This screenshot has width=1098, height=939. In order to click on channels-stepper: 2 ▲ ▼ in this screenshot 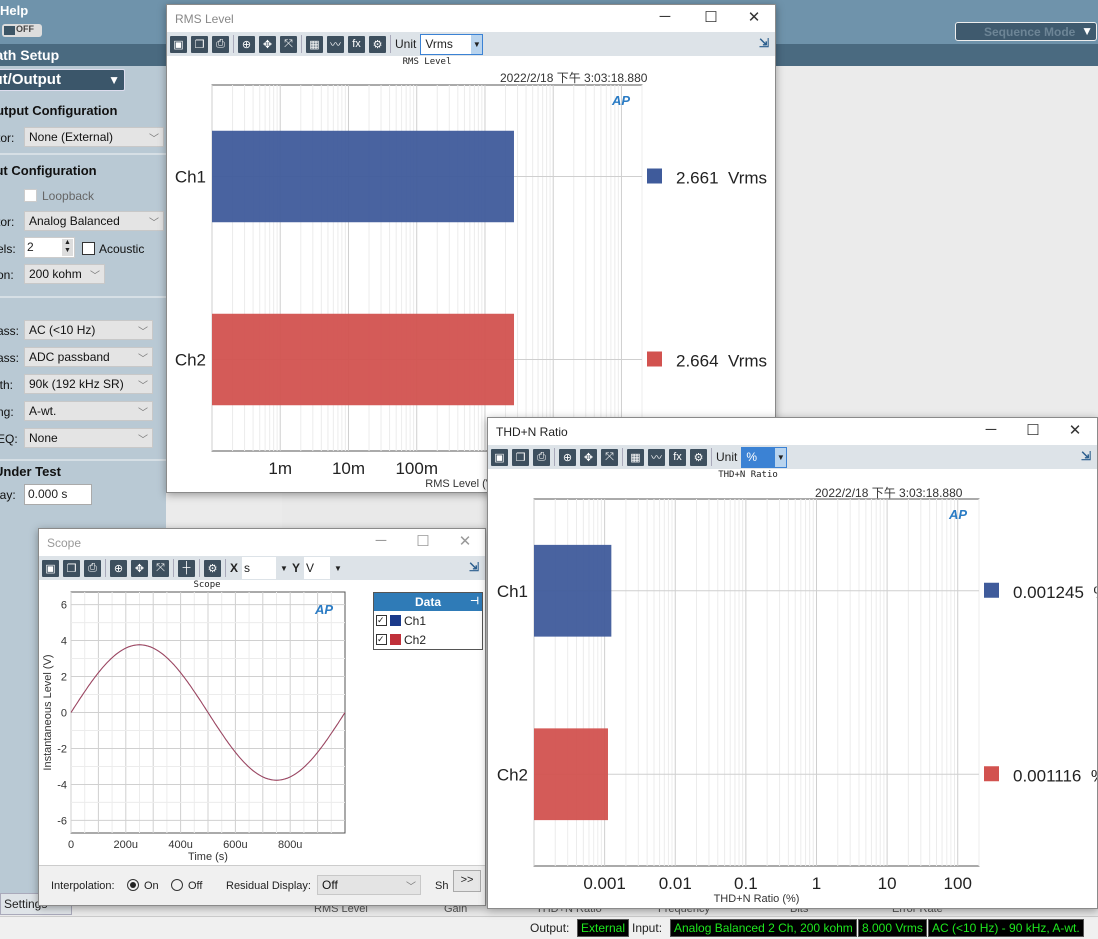, I will do `click(49, 247)`.